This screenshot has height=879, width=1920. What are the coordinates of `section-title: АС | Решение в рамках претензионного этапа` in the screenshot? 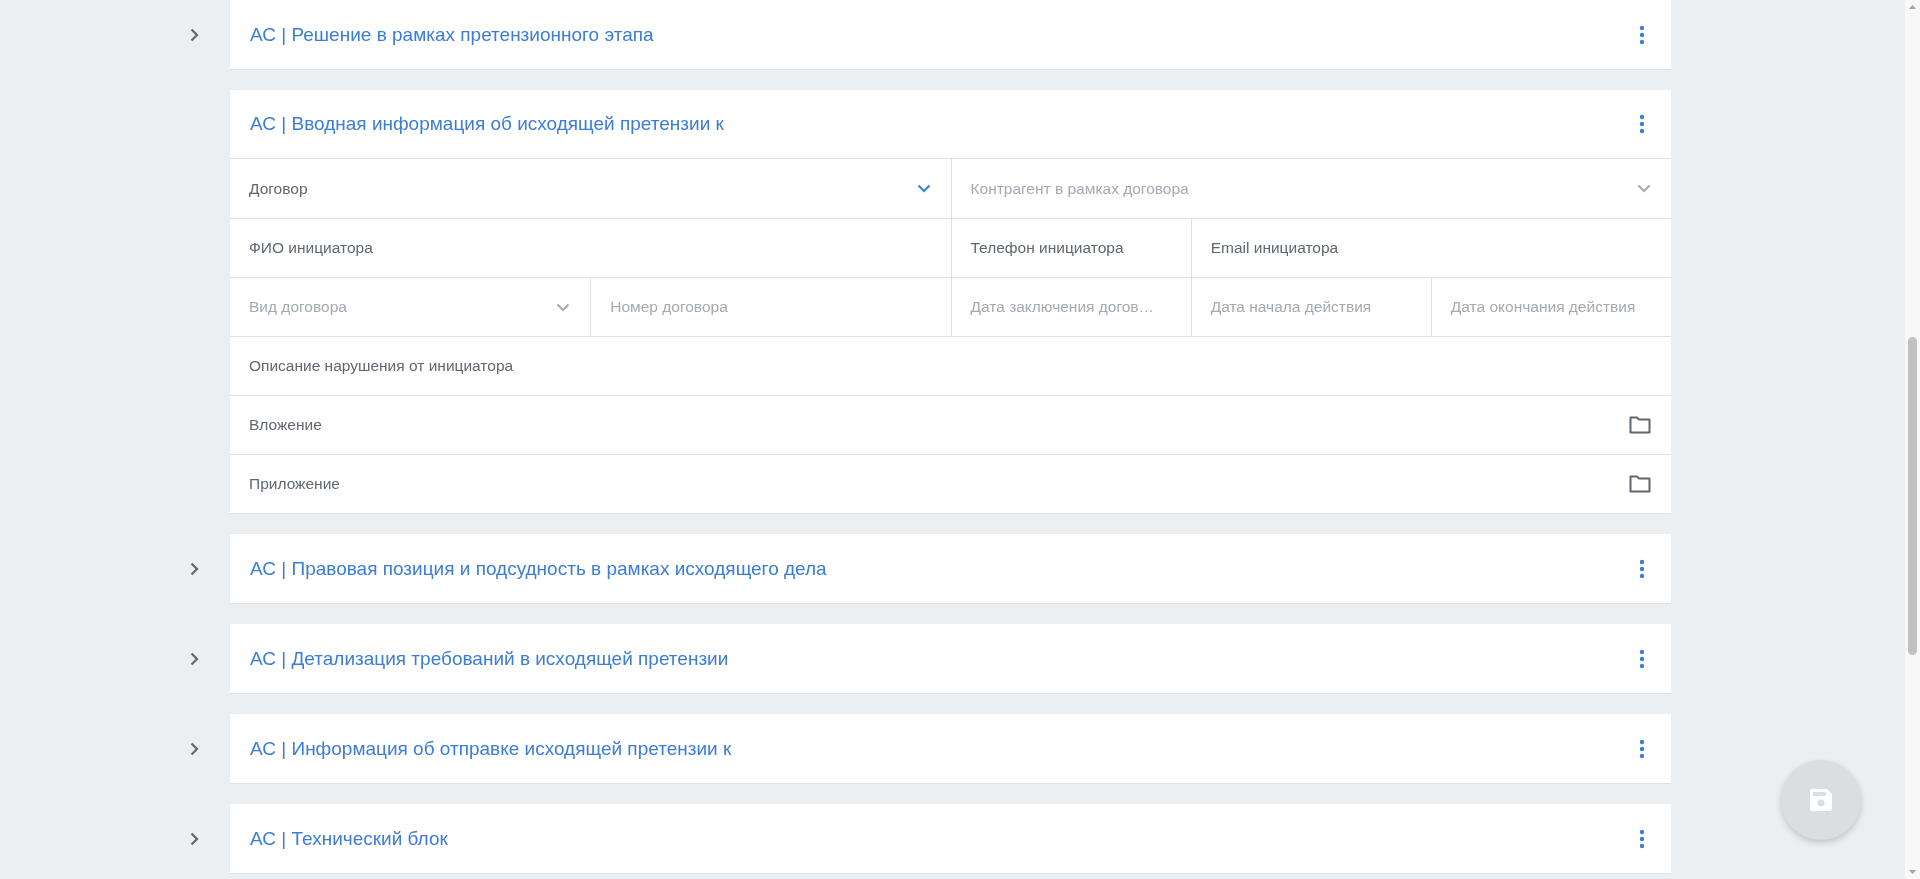 It's located at (452, 34).